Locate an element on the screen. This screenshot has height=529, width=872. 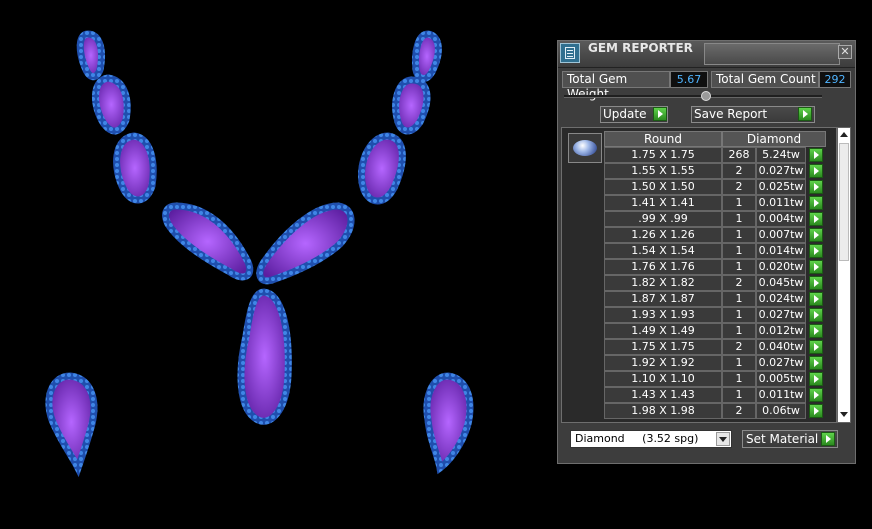
gem-weight-cell: 0.012tw is located at coordinates (781, 331).